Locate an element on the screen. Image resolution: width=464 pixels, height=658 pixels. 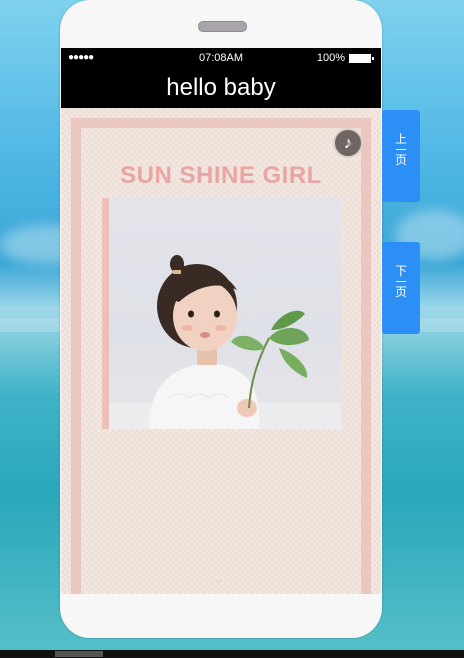
phone-speaker is located at coordinates (222, 26).